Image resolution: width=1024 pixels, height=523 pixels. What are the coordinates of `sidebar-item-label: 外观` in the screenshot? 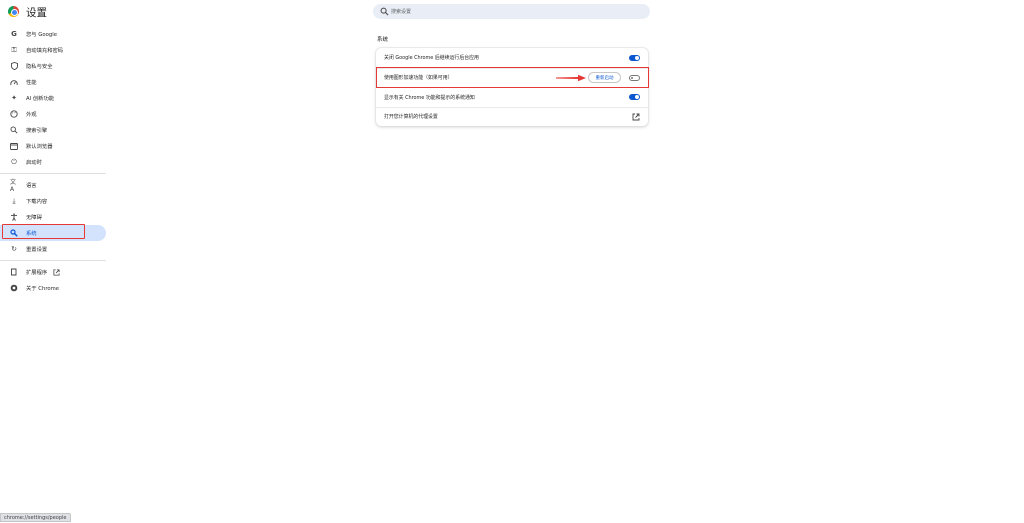 It's located at (31, 114).